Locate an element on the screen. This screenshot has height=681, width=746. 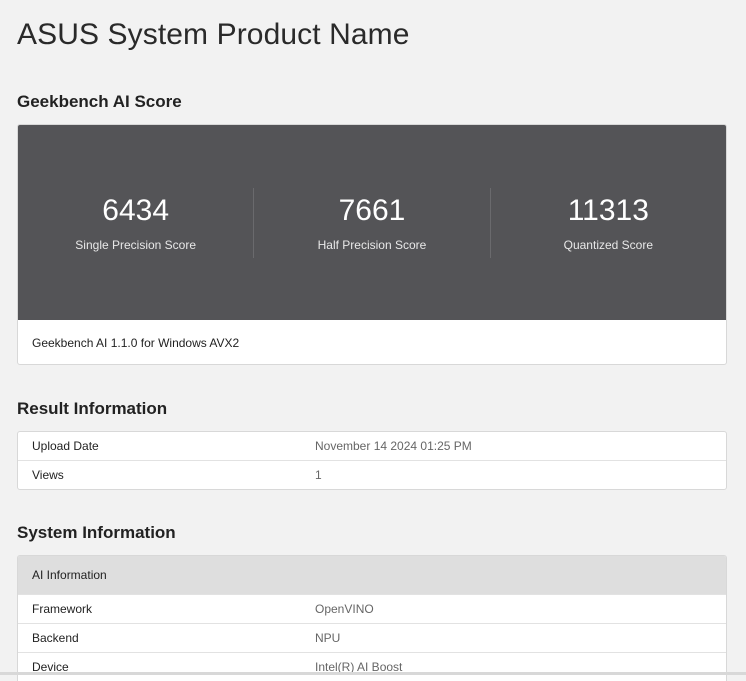
score-label: Single Precision Score is located at coordinates (136, 244).